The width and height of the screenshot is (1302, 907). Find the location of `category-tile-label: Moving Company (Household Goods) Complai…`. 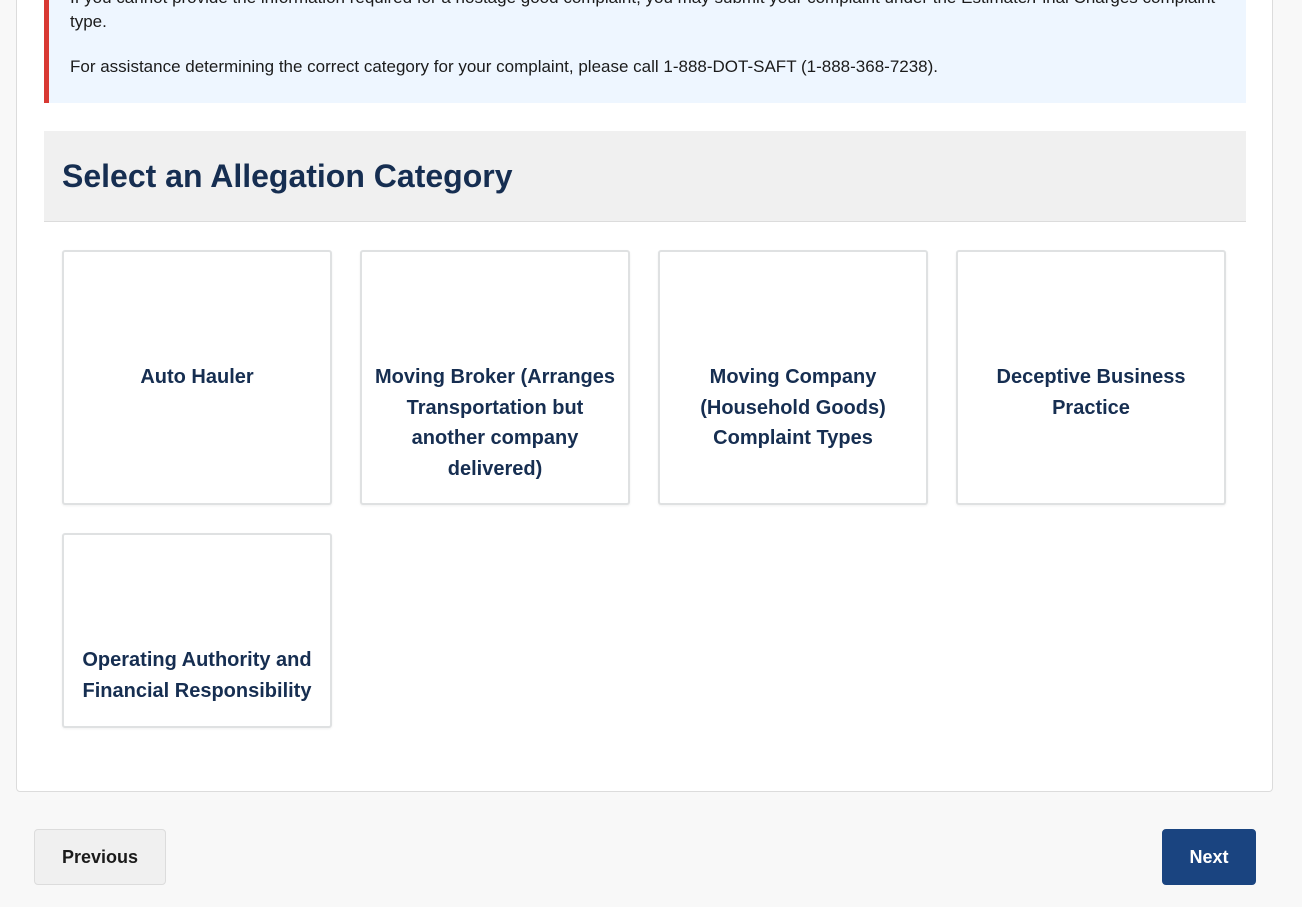

category-tile-label: Moving Company (Household Goods) Complai… is located at coordinates (793, 407).